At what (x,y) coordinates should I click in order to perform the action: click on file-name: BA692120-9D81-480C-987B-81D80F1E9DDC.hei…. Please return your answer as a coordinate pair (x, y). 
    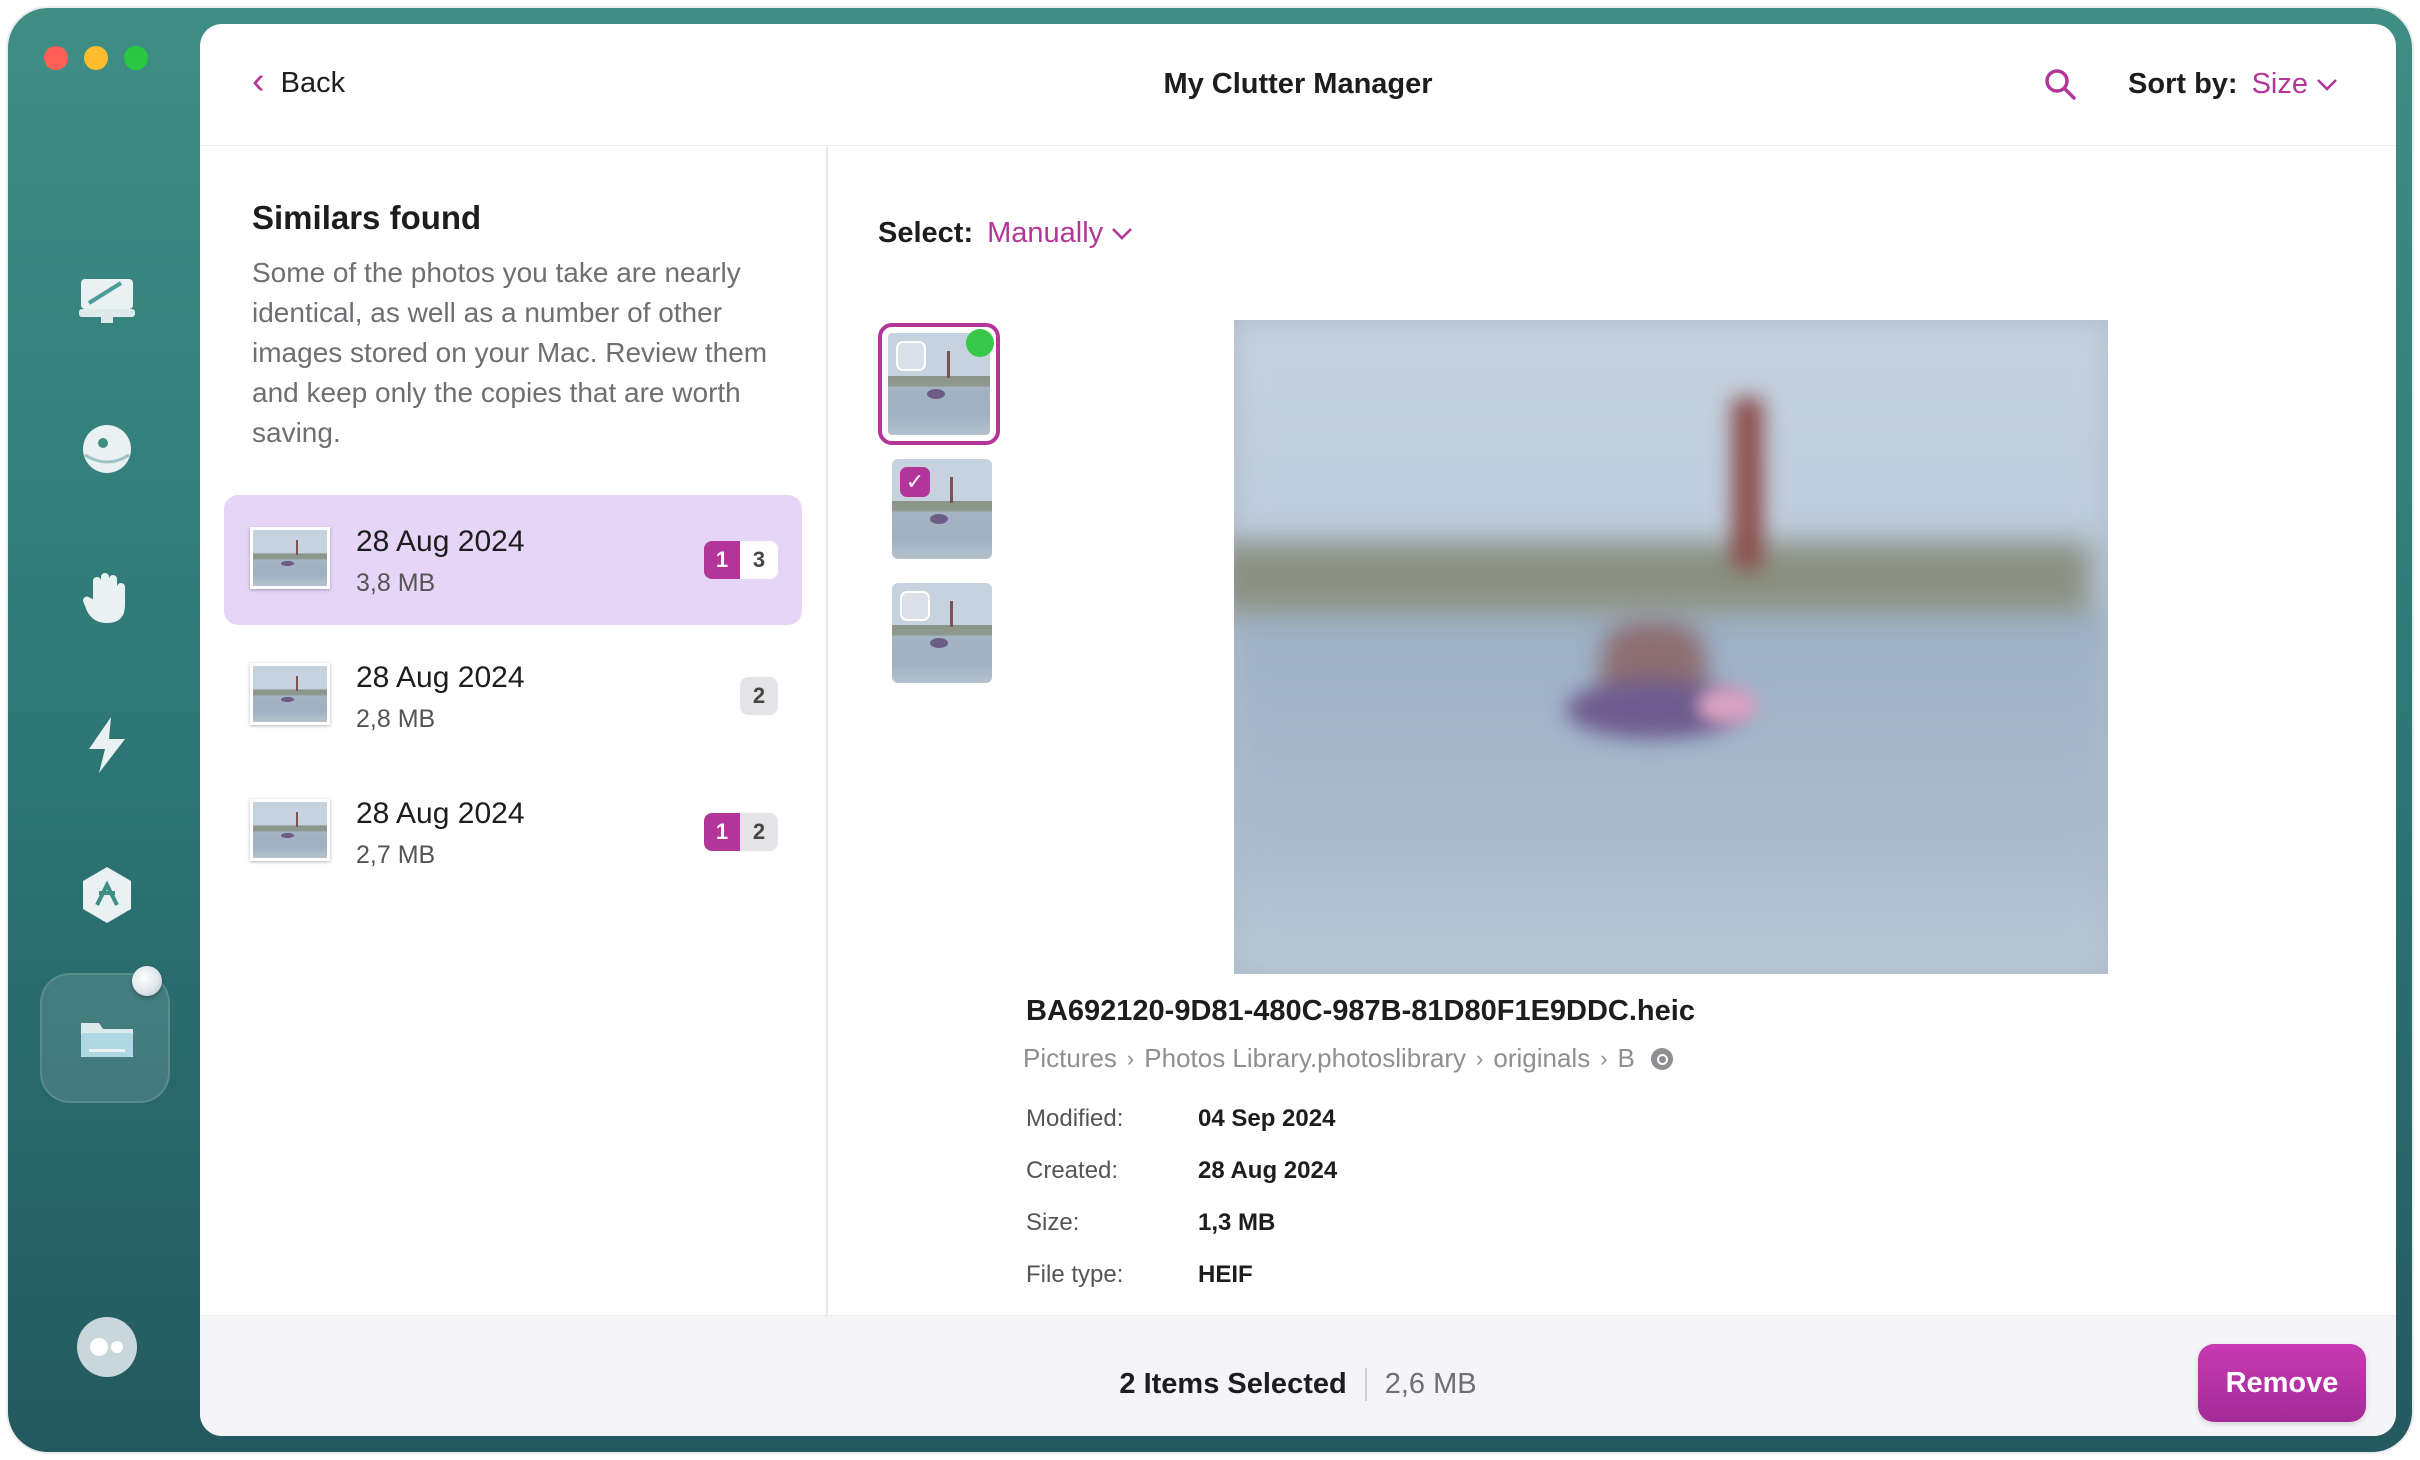
    Looking at the image, I should click on (1360, 1011).